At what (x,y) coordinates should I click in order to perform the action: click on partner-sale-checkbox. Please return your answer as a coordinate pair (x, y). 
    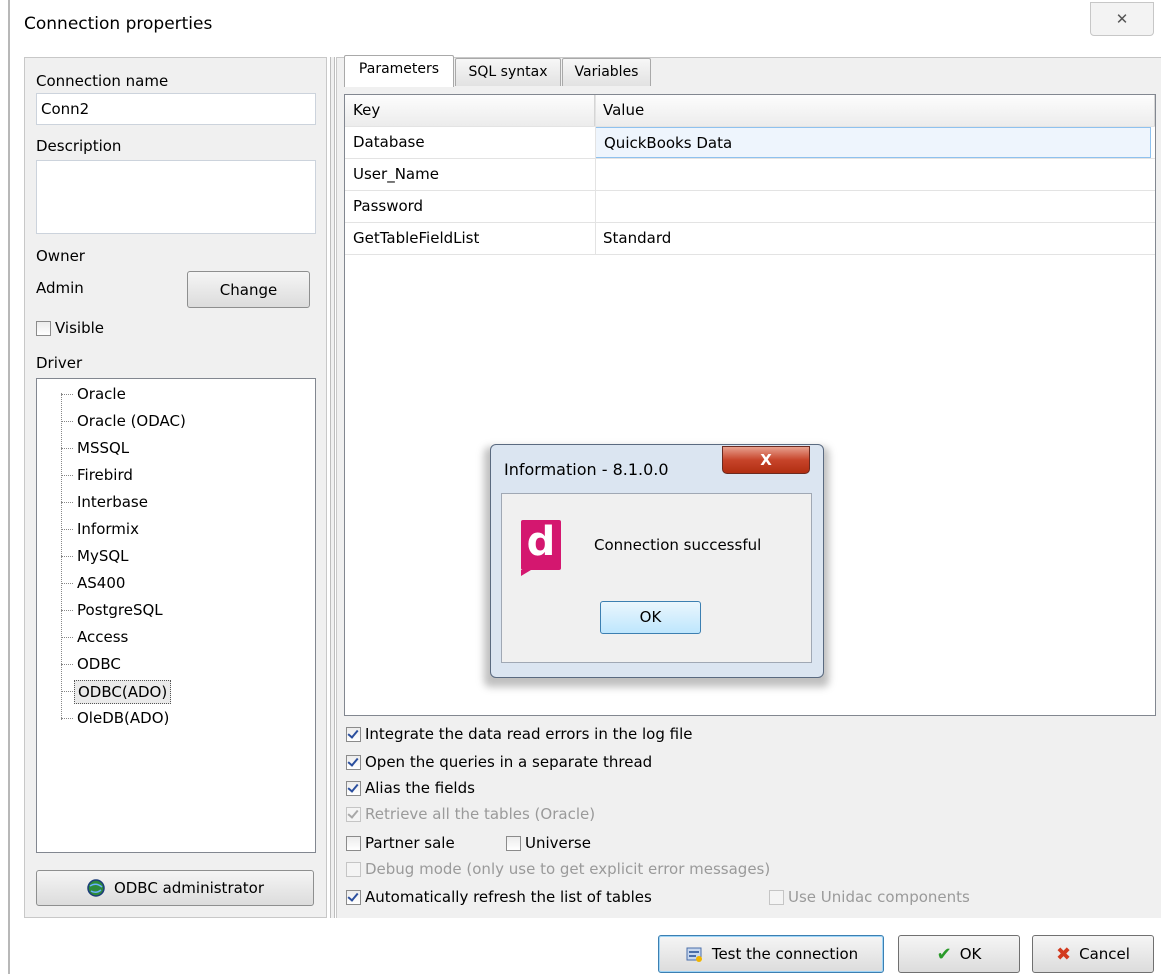
    Looking at the image, I should click on (353, 843).